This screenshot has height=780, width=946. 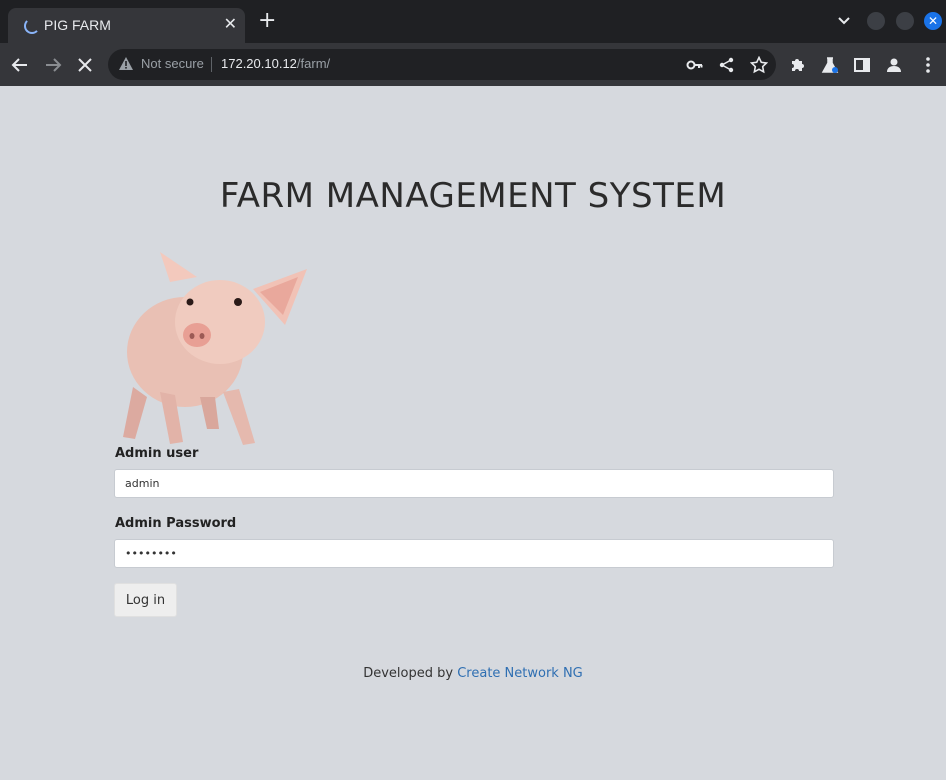 What do you see at coordinates (126, 25) in the screenshot?
I see `browser-tab: PIG FARM ✕` at bounding box center [126, 25].